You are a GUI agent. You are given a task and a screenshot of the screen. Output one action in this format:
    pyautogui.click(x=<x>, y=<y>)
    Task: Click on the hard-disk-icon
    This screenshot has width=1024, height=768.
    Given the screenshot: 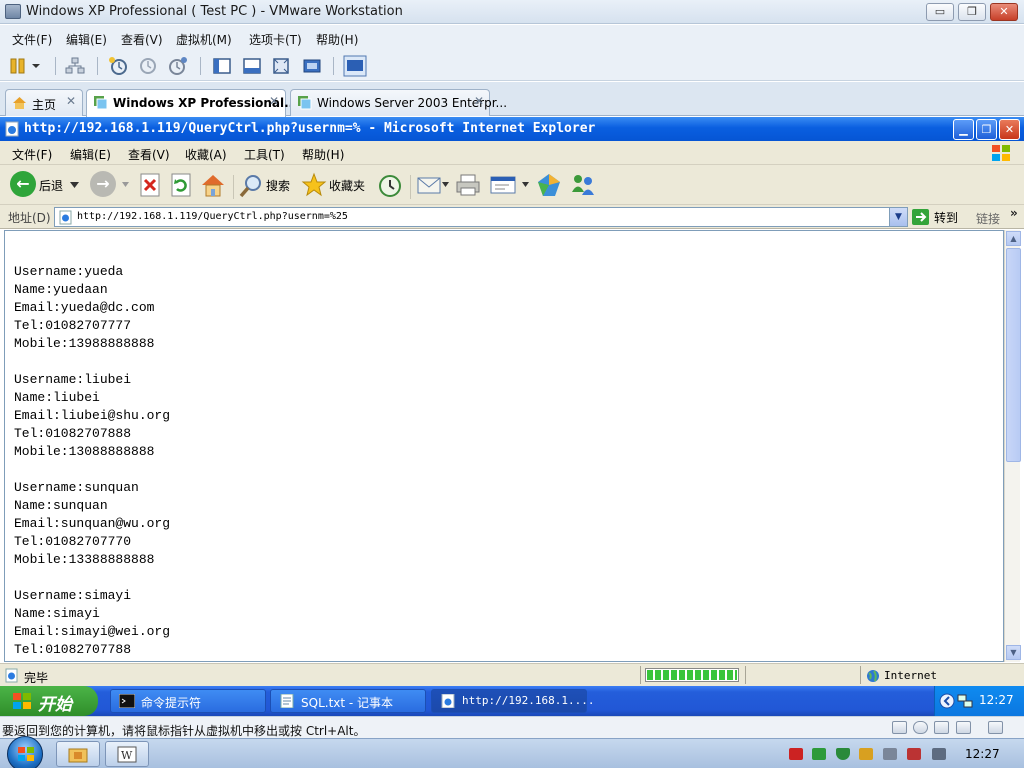 What is the action you would take?
    pyautogui.click(x=899, y=727)
    